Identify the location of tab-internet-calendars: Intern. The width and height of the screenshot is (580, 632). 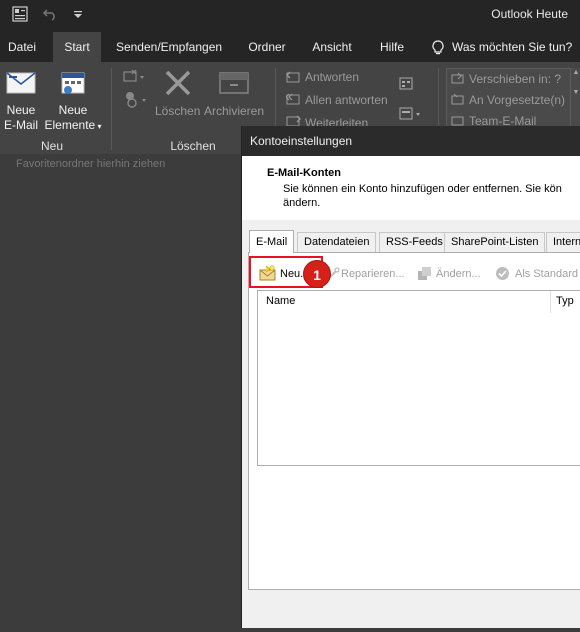
(563, 242).